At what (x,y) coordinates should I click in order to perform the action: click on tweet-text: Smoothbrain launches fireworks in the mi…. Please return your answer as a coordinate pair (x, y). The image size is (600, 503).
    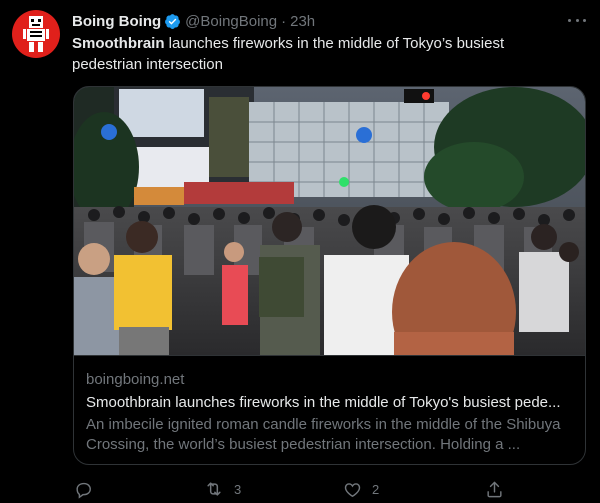
    Looking at the image, I should click on (322, 54).